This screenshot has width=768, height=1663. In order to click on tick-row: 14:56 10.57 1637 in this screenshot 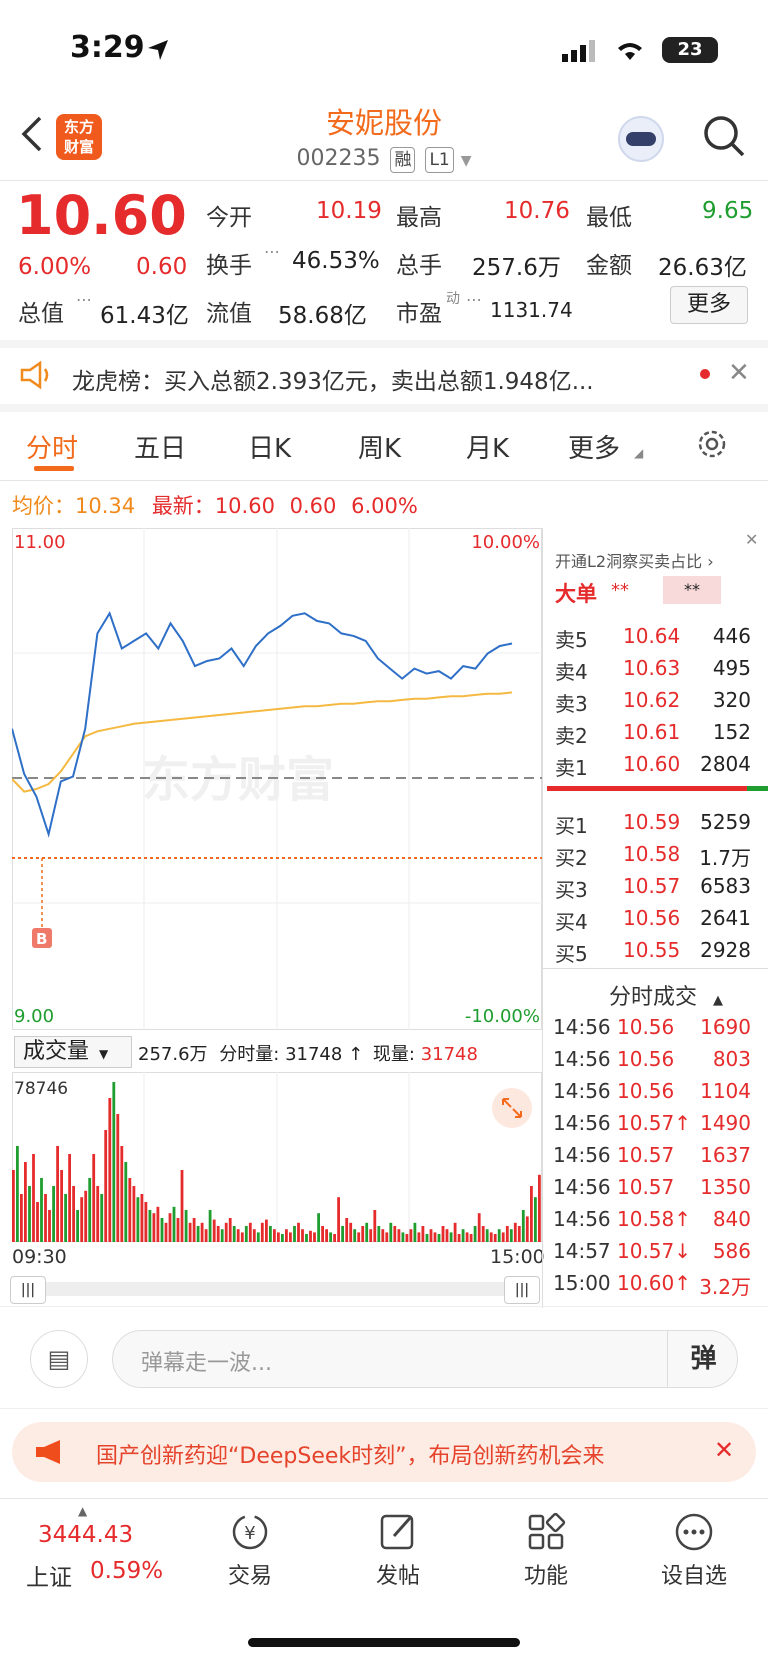, I will do `click(655, 1157)`.